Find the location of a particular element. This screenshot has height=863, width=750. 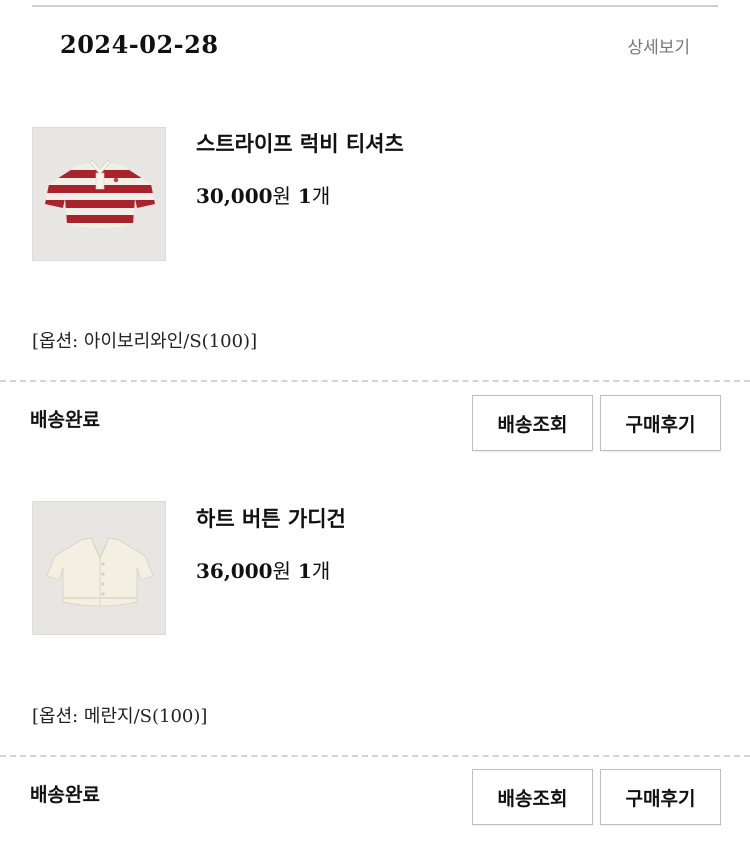

product-name: 스트라이프 럭비 티셔츠 is located at coordinates (300, 143).